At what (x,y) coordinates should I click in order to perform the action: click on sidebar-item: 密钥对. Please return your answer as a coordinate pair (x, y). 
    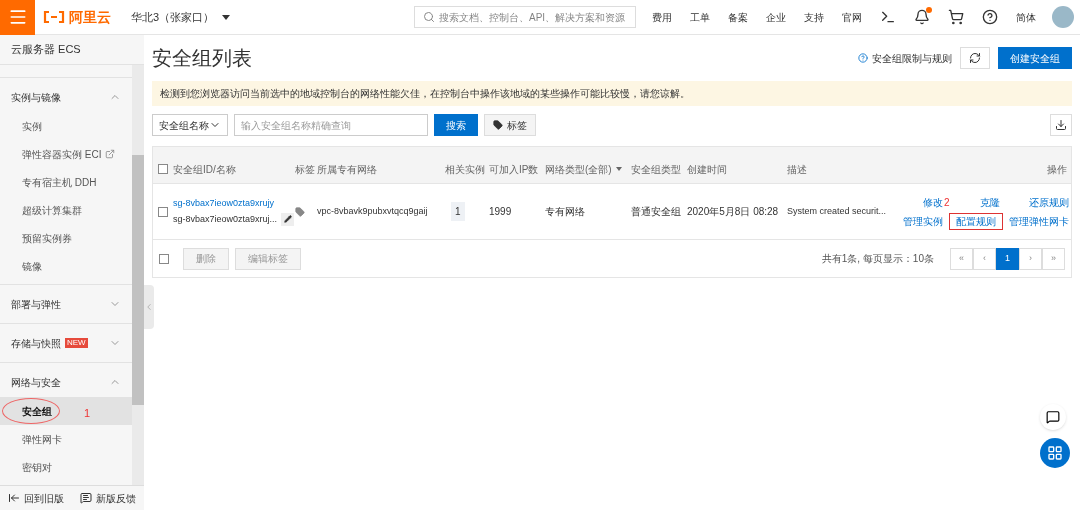
    Looking at the image, I should click on (66, 467).